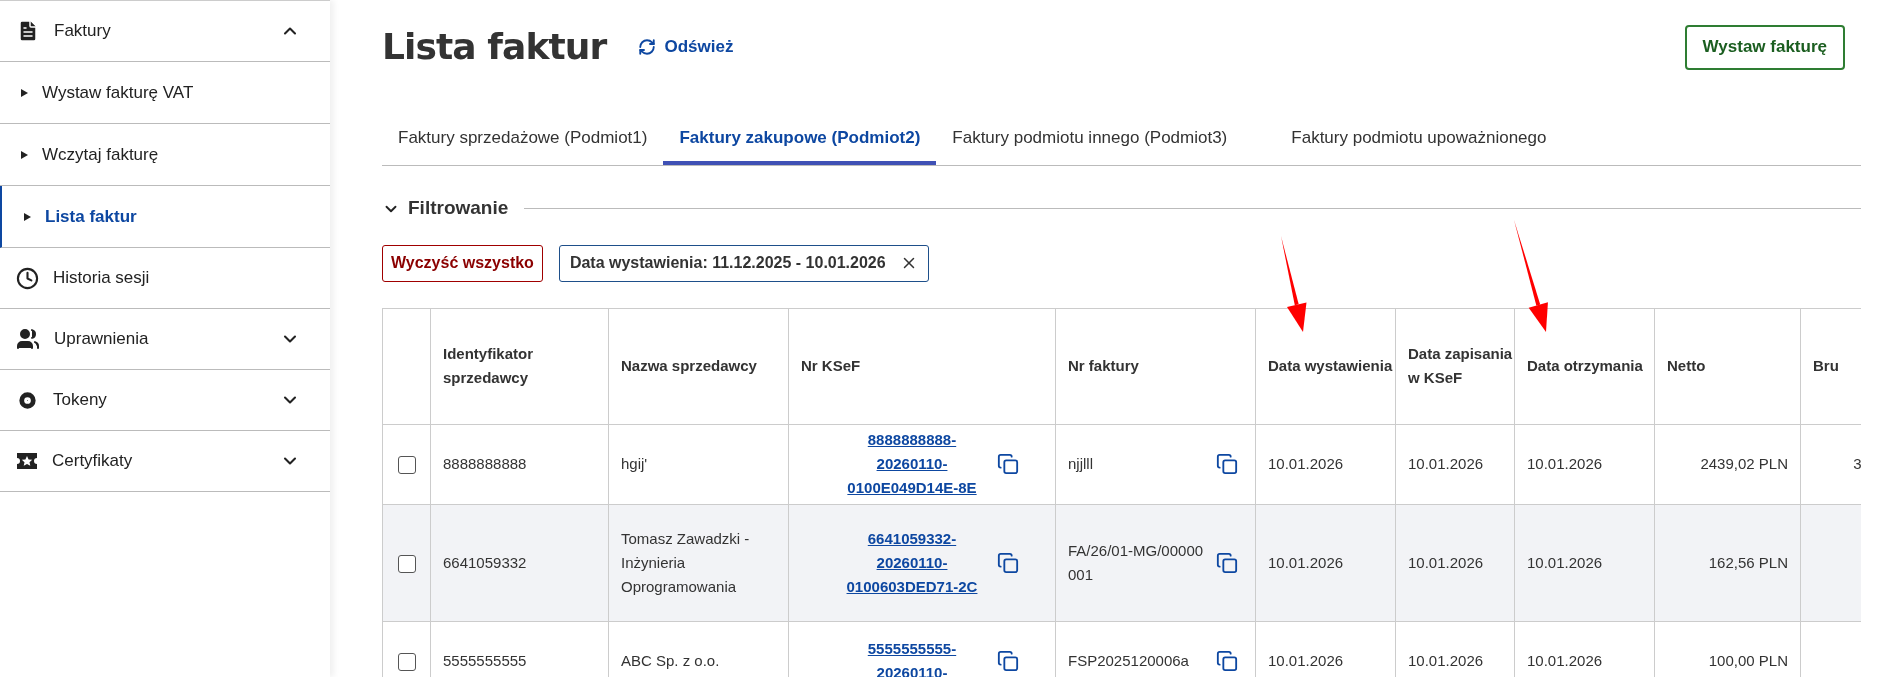  I want to click on table-cell-text: 100,00 PLN, so click(1747, 661).